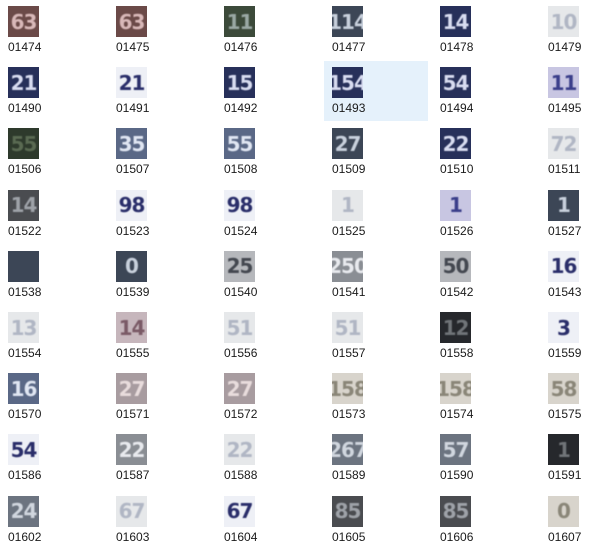 The image size is (591, 550). I want to click on file-name-label: 01559, so click(565, 353).